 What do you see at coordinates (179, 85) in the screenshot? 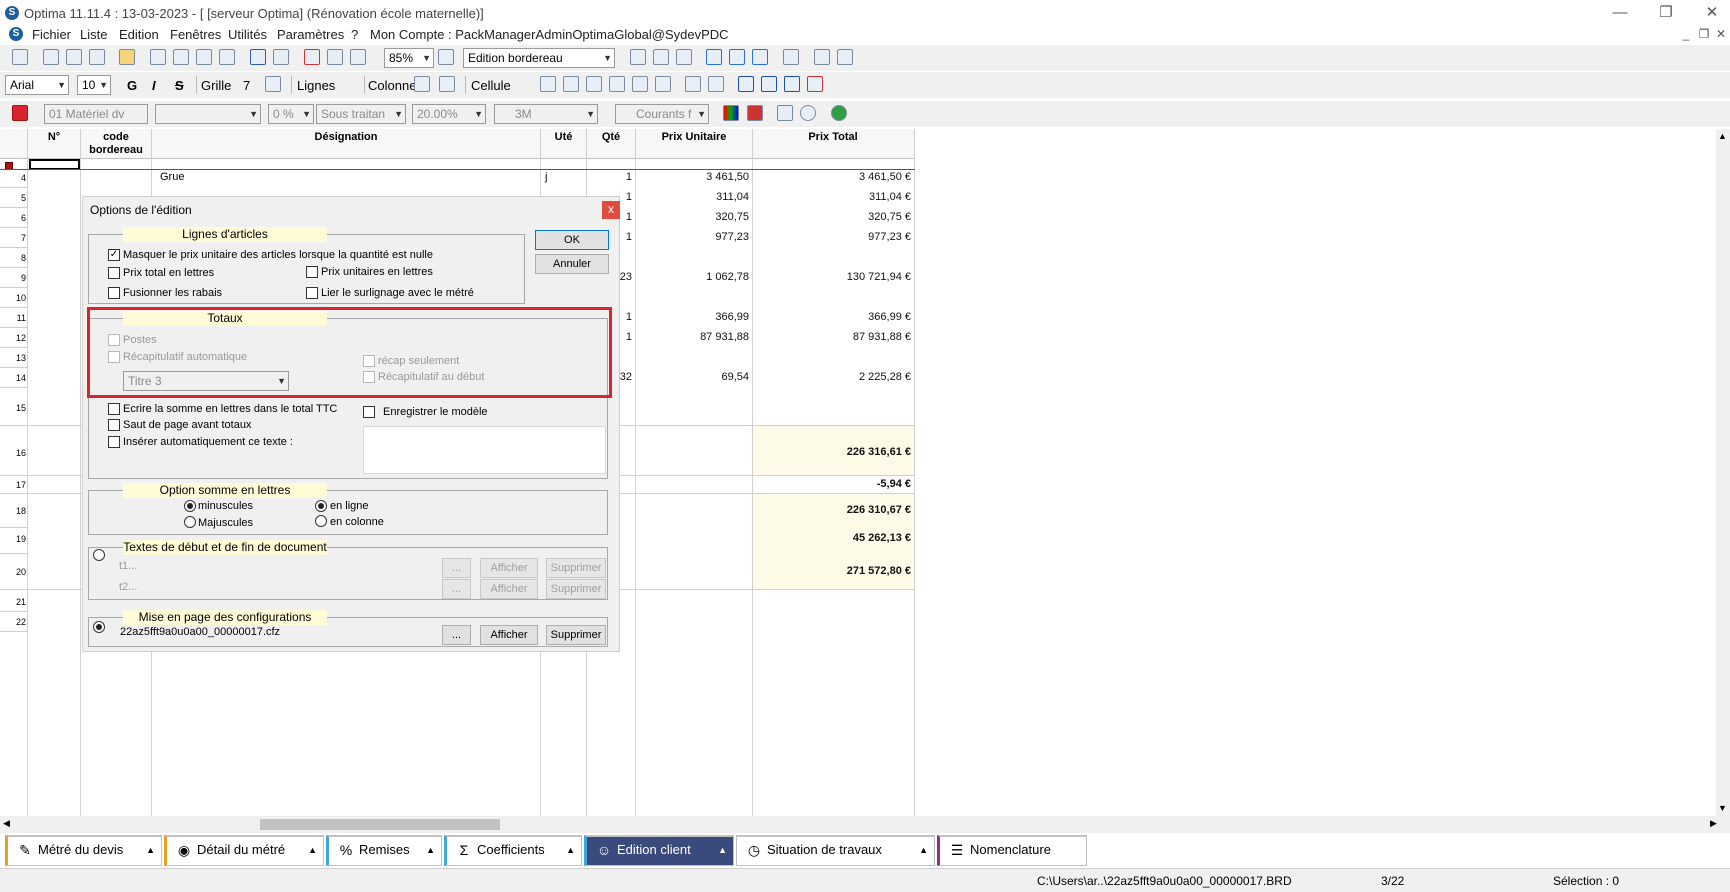
I see `strike-button: S` at bounding box center [179, 85].